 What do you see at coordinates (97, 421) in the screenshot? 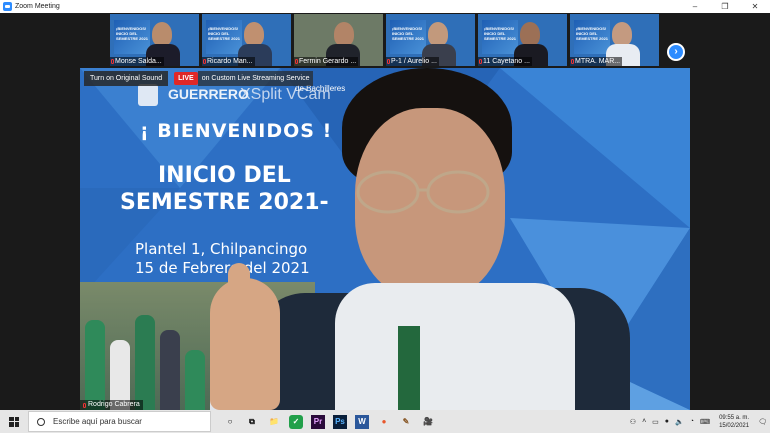
I see `search-placeholder: Escribe aquí para buscar` at bounding box center [97, 421].